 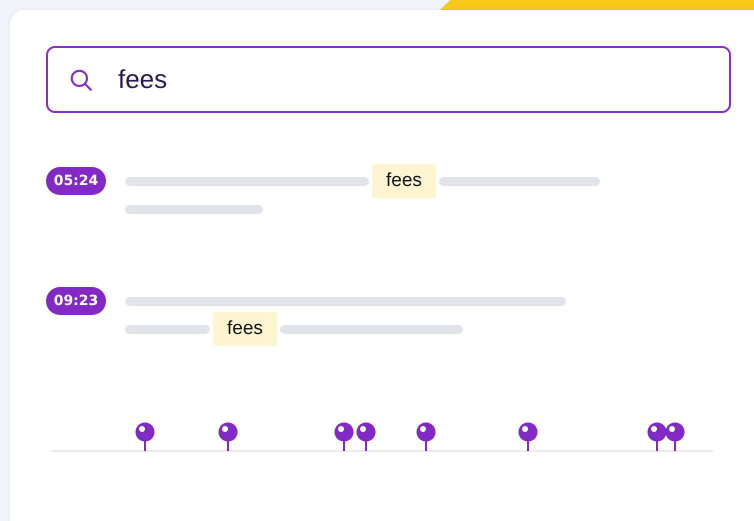 I want to click on search-field: fees, so click(x=388, y=79).